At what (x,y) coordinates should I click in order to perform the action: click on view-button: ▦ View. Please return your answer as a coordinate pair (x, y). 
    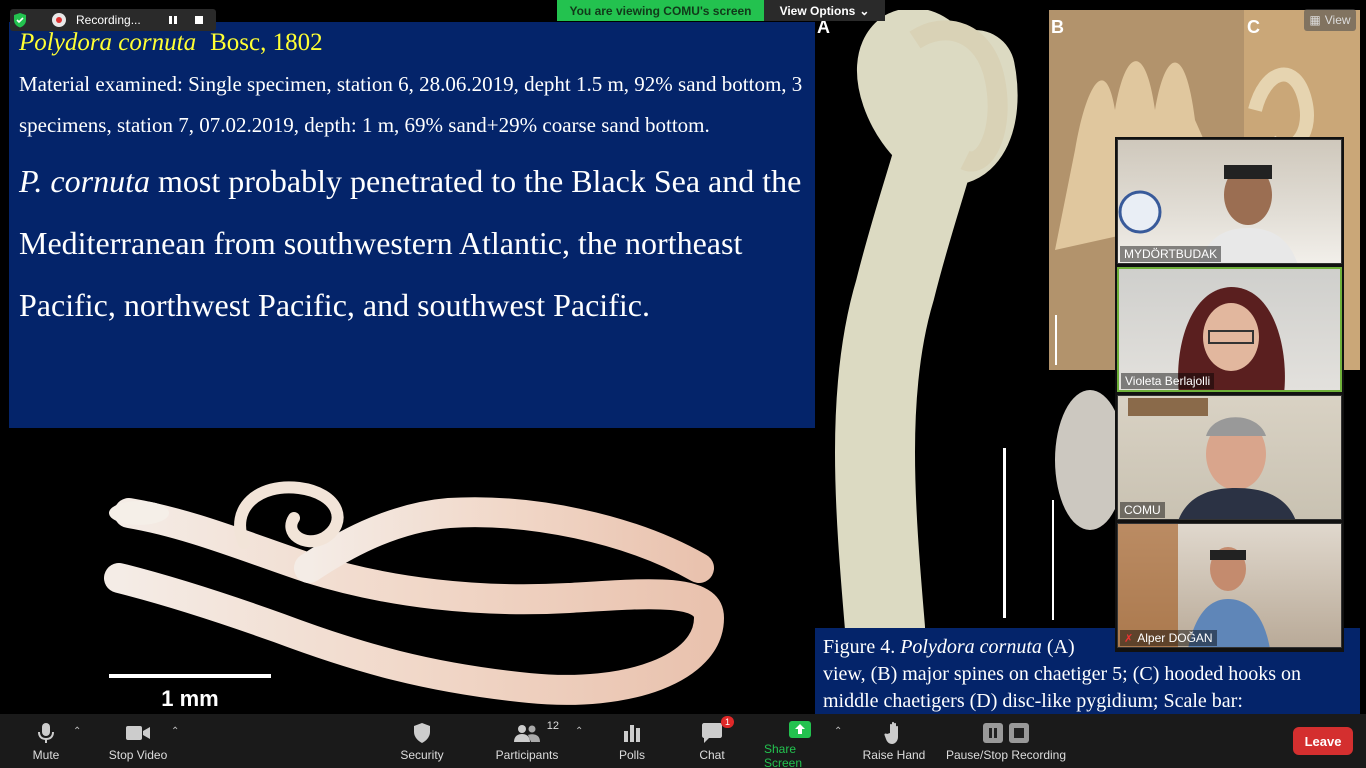
    Looking at the image, I should click on (1330, 20).